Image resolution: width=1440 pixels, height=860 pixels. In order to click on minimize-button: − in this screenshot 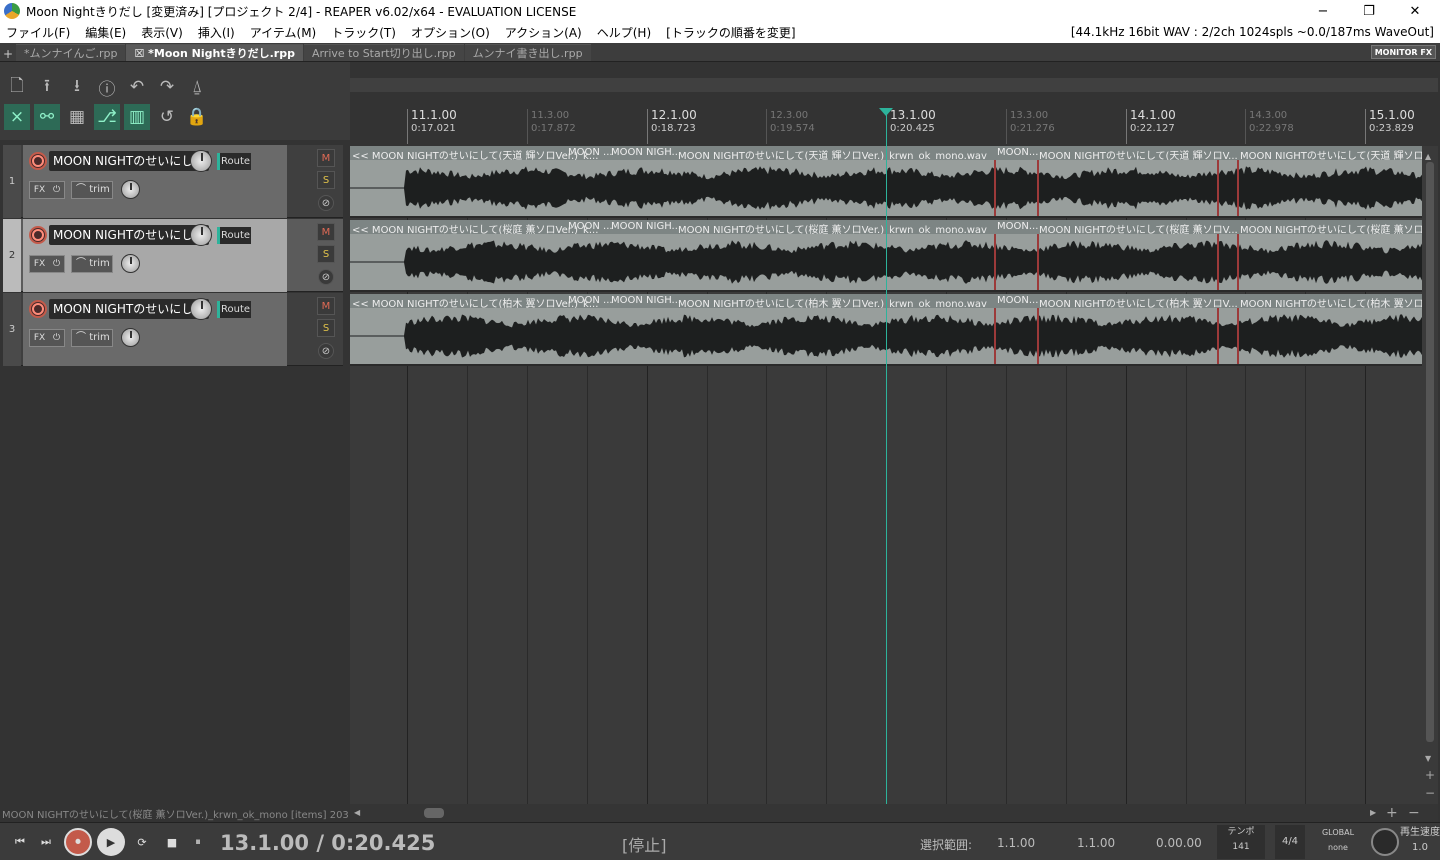, I will do `click(1323, 11)`.